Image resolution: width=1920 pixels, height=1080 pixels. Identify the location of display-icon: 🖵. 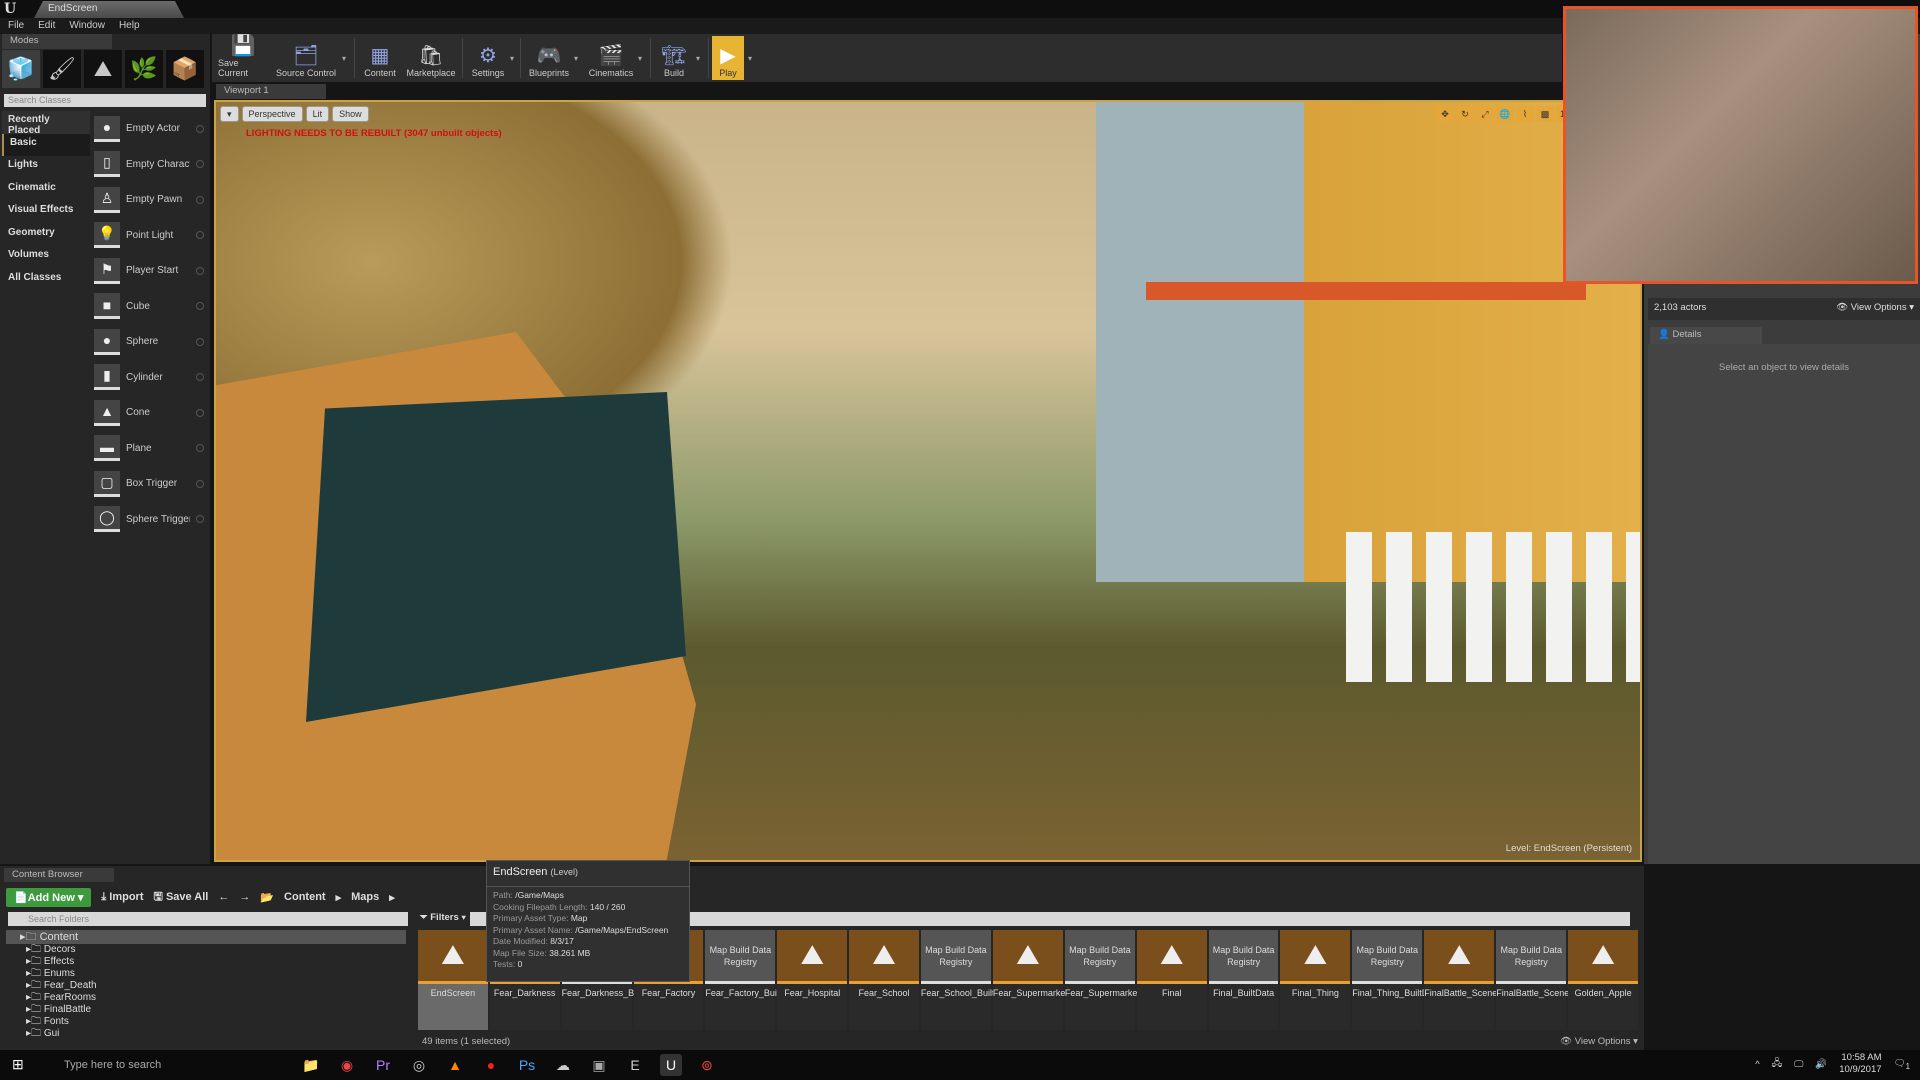
(1798, 1064).